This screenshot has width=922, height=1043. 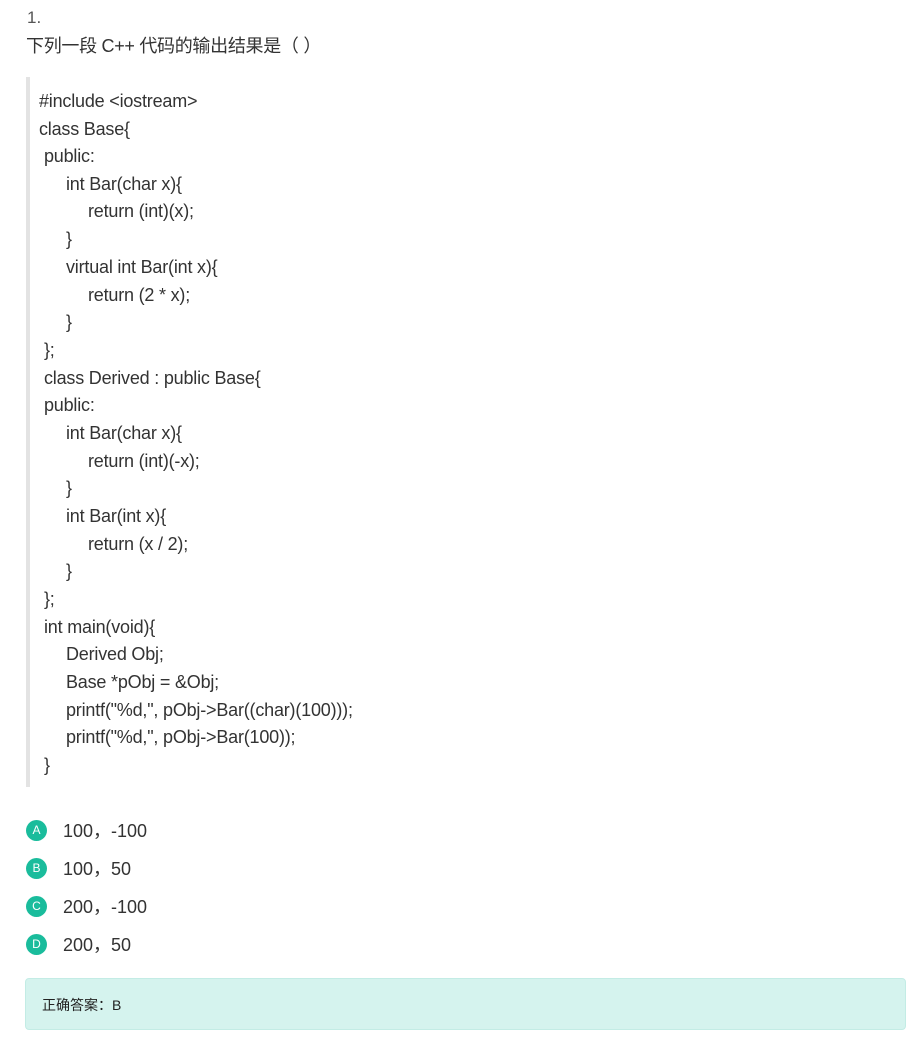 I want to click on option-d-badge: D, so click(x=36, y=944).